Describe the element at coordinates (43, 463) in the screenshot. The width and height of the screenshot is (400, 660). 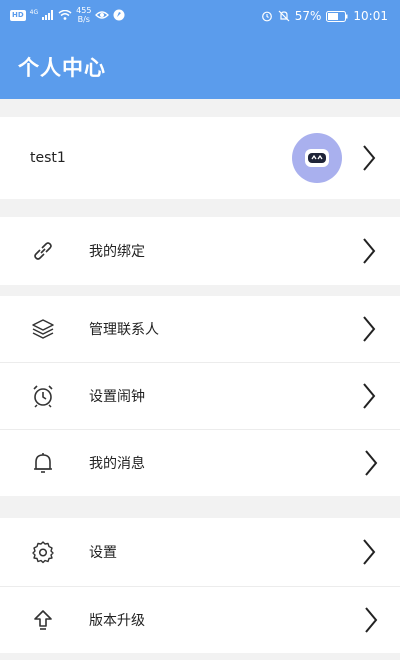
I see `bell-icon` at that location.